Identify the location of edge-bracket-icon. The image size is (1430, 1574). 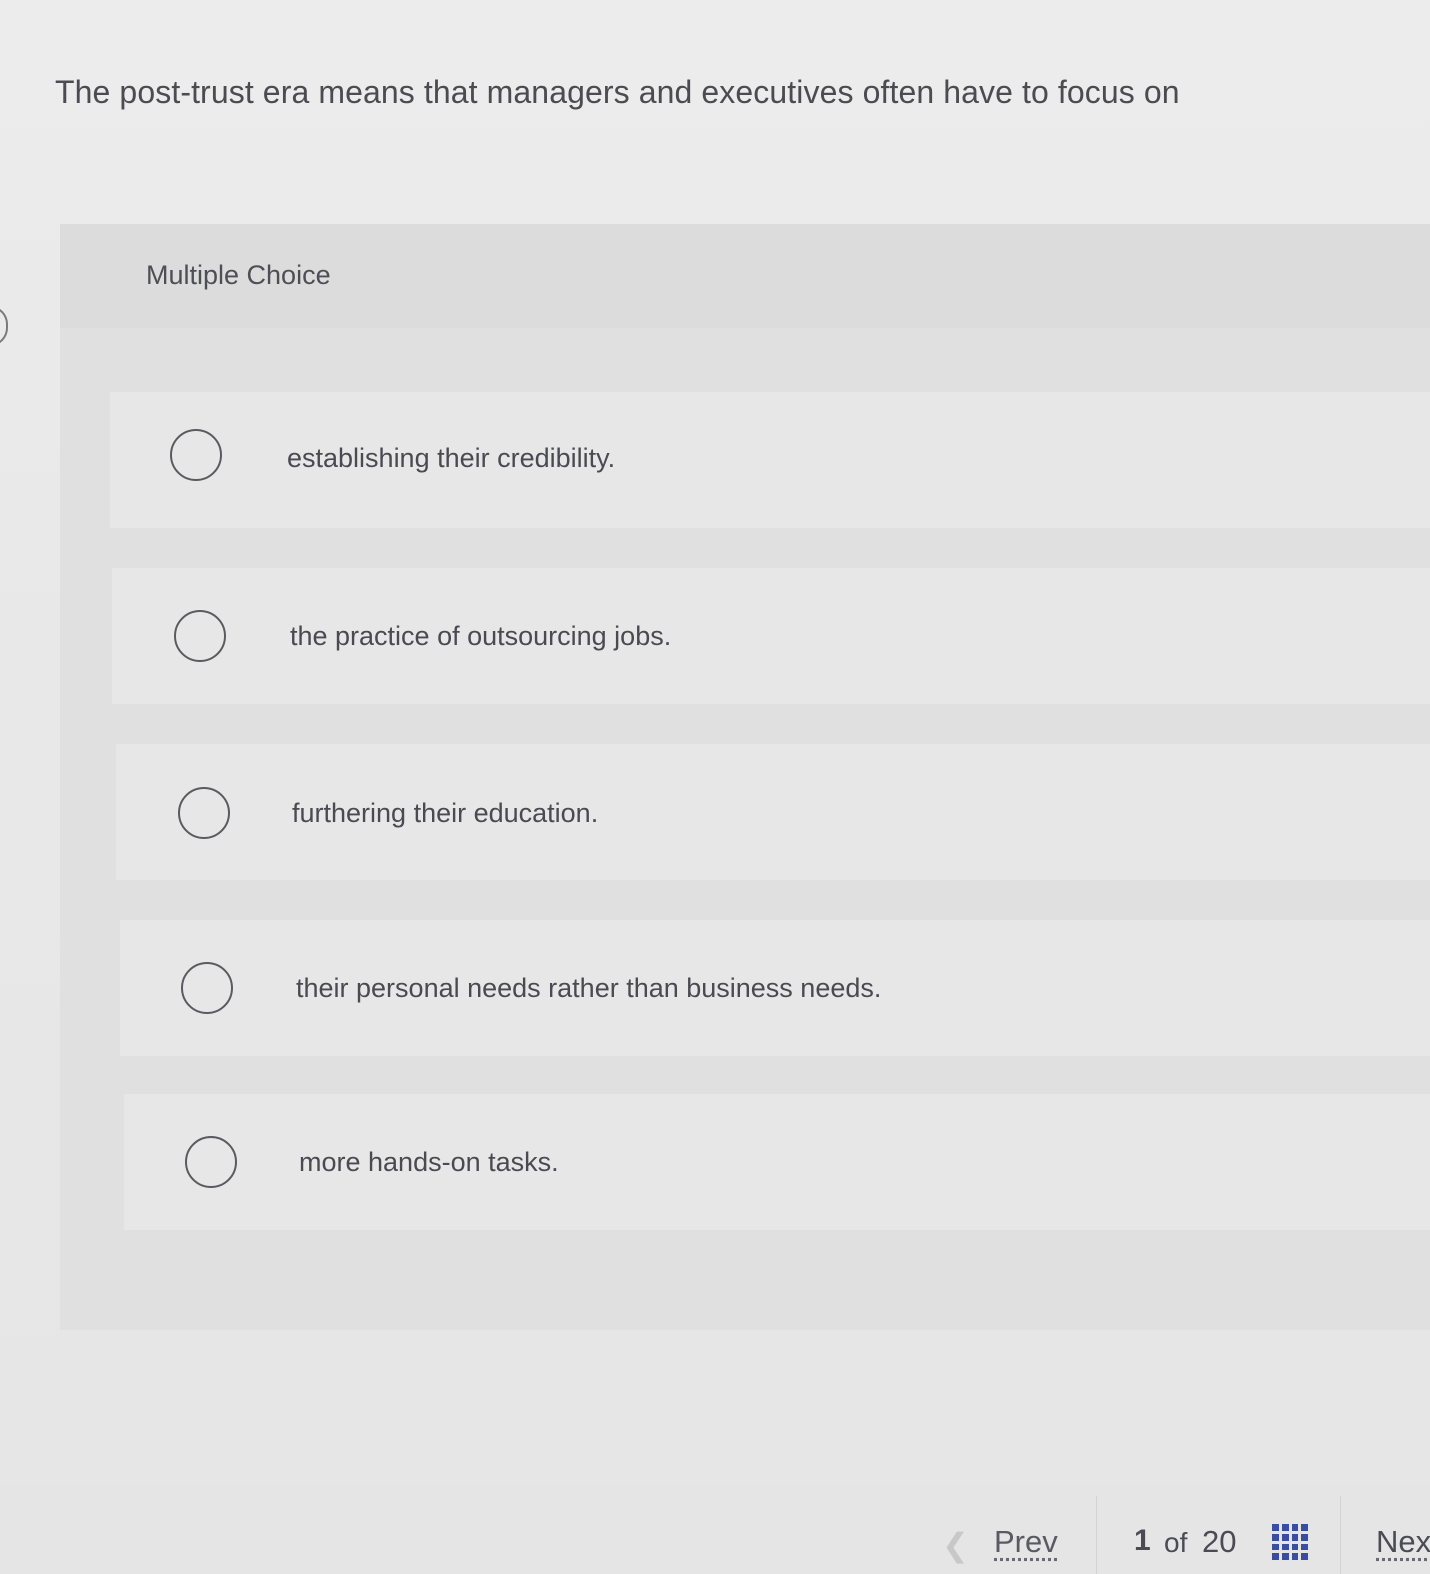
(4, 326).